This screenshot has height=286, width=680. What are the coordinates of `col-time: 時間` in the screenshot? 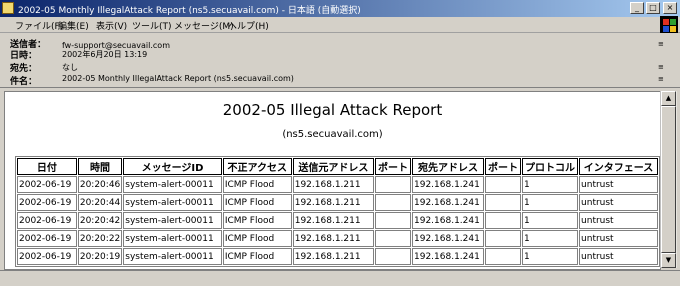 It's located at (100, 166).